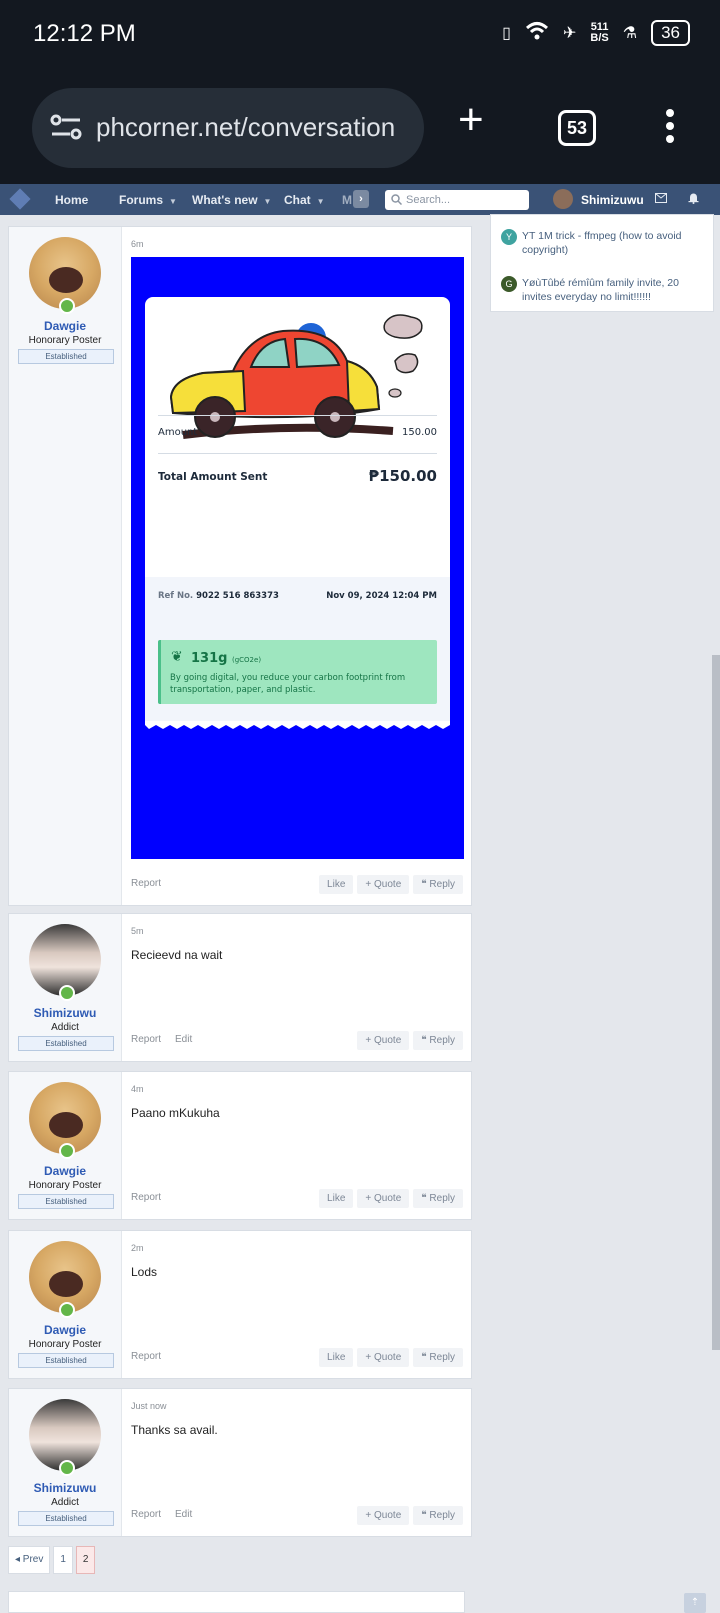 This screenshot has height=1613, width=720. What do you see at coordinates (137, 1248) in the screenshot?
I see `post-time: 2m` at bounding box center [137, 1248].